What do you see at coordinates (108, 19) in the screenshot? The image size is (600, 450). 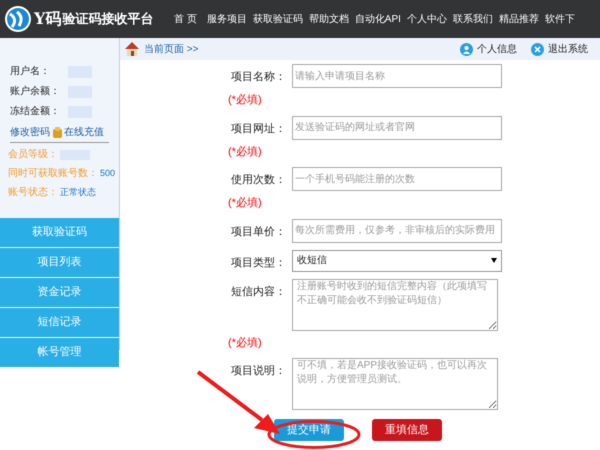 I see `logo-text: 验证码接收平台` at bounding box center [108, 19].